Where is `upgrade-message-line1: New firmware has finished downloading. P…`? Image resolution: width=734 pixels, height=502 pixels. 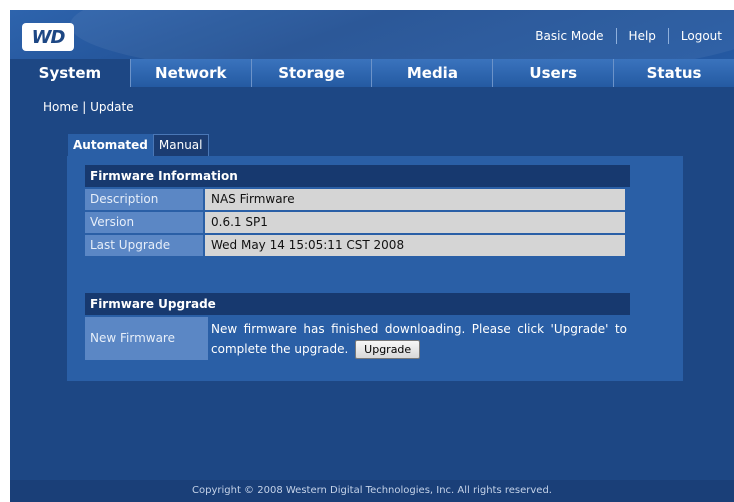 upgrade-message-line1: New firmware has finished downloading. P… is located at coordinates (419, 329).